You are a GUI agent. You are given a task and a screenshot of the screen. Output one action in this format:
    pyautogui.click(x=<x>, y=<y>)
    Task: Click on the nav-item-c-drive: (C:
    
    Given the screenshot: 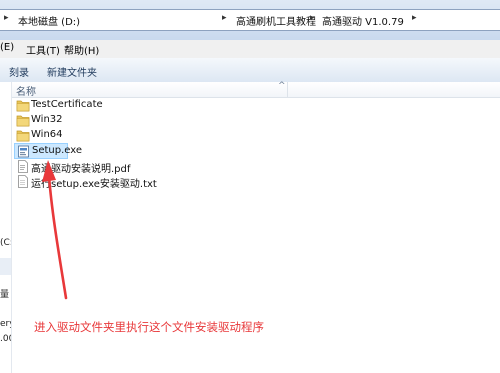 What is the action you would take?
    pyautogui.click(x=5, y=243)
    